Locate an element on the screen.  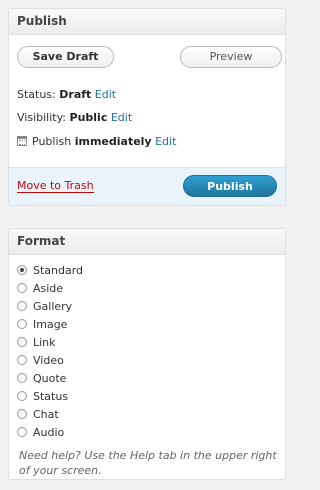
format-option-label: Status is located at coordinates (51, 396).